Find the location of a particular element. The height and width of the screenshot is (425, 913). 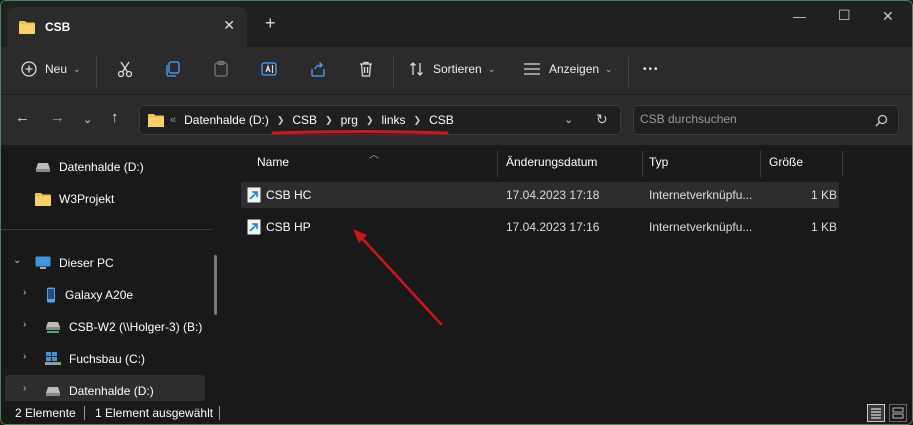

windows-drive-icon is located at coordinates (53, 358).